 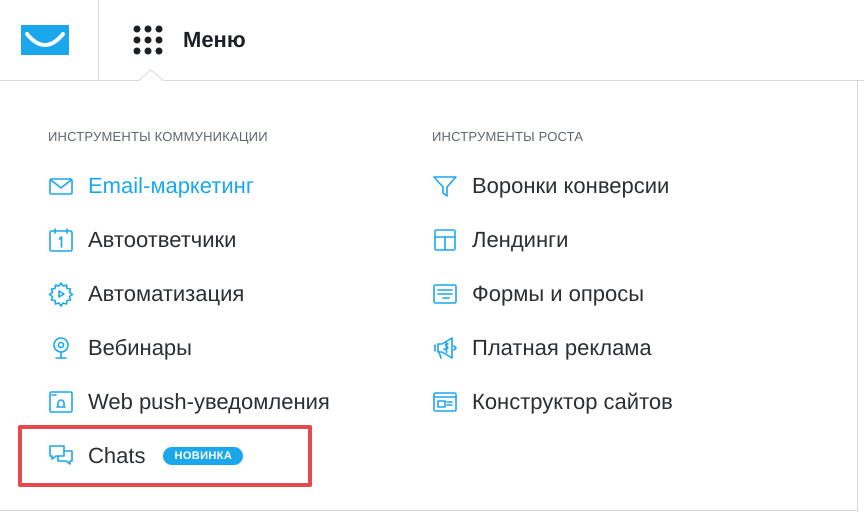 What do you see at coordinates (148, 40) in the screenshot?
I see `grid-icon` at bounding box center [148, 40].